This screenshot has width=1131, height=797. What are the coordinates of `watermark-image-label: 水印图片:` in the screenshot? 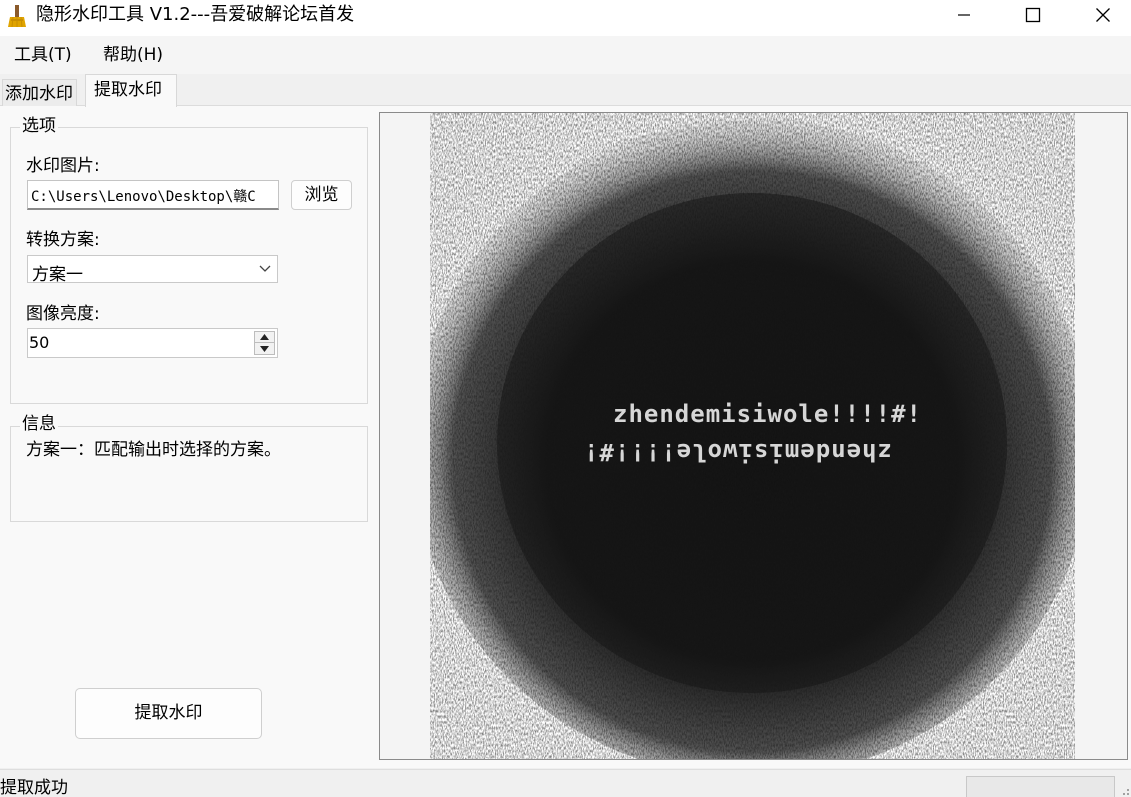 It's located at (63, 166).